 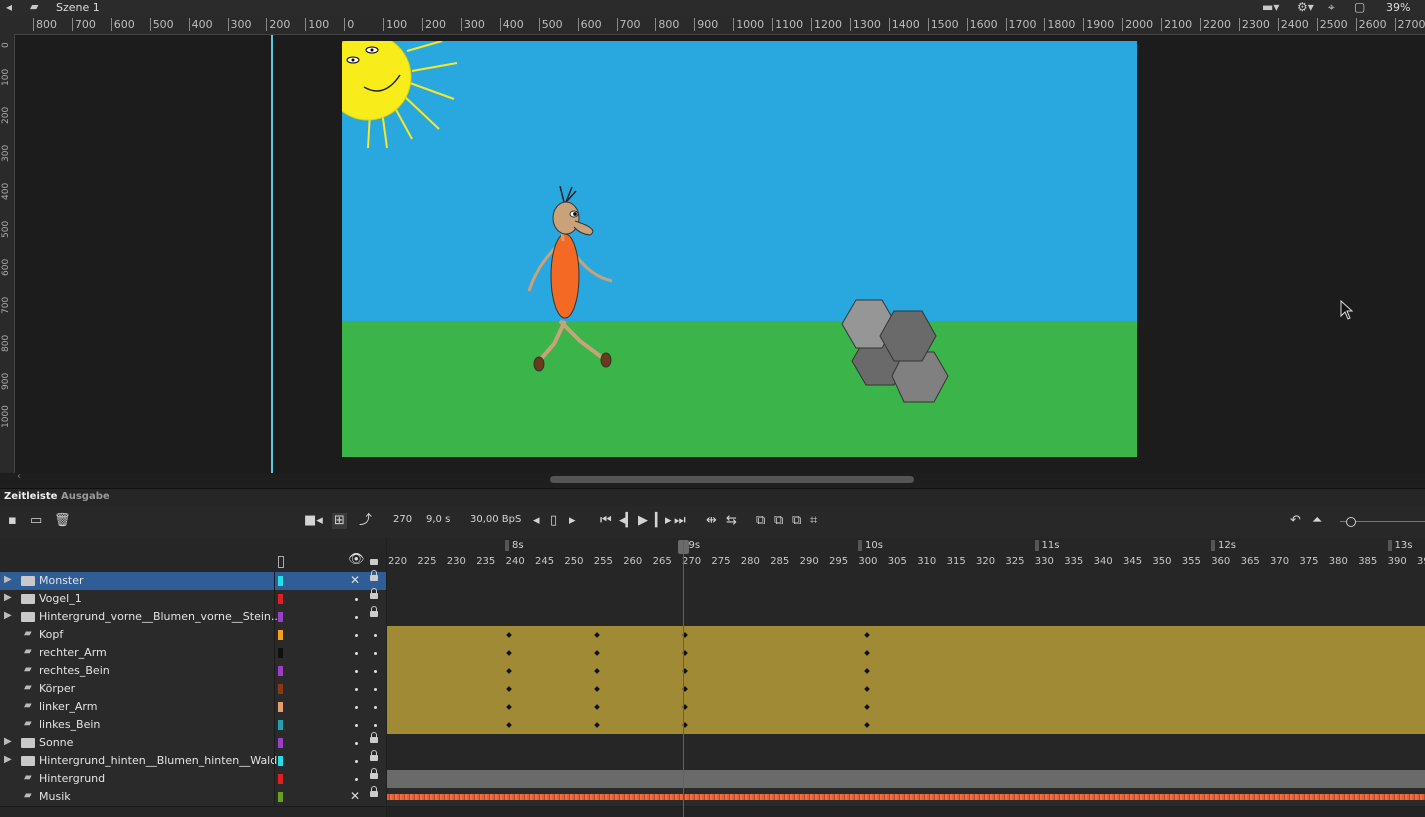 I want to click on undo-view-icon: ↶, so click(x=1295, y=521).